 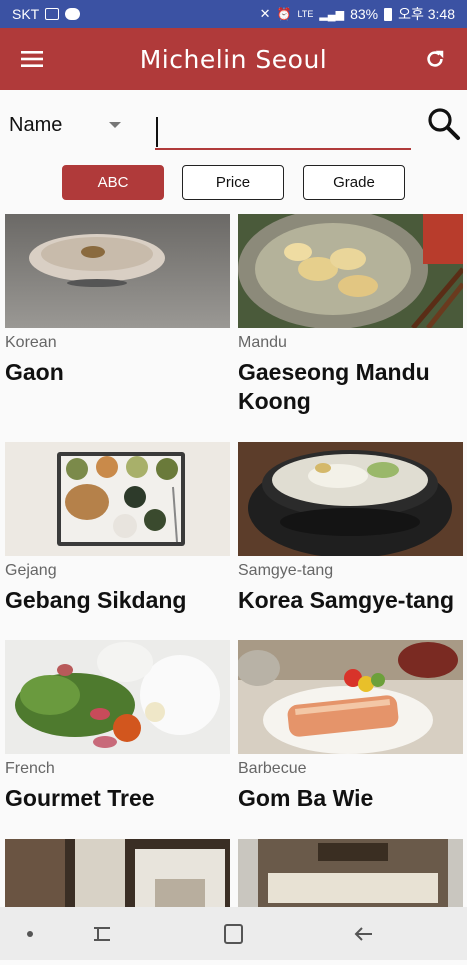 I want to click on restaurant-card-gaon: Korean Gaon, so click(x=117, y=300).